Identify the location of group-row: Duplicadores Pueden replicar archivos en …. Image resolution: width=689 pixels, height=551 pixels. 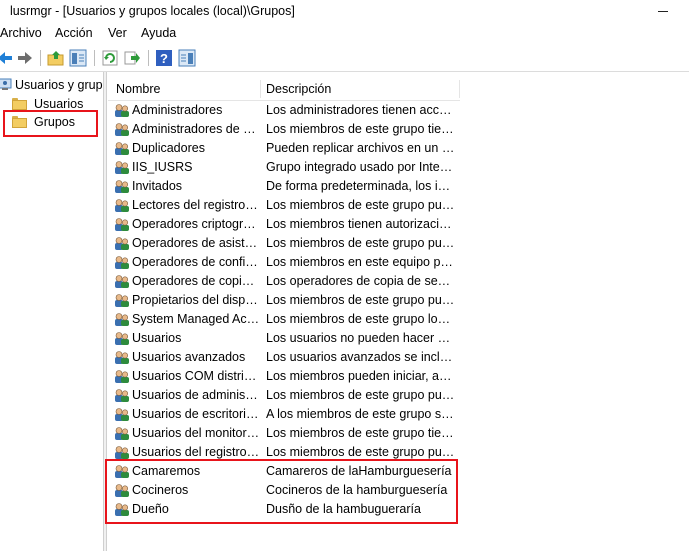
(284, 148).